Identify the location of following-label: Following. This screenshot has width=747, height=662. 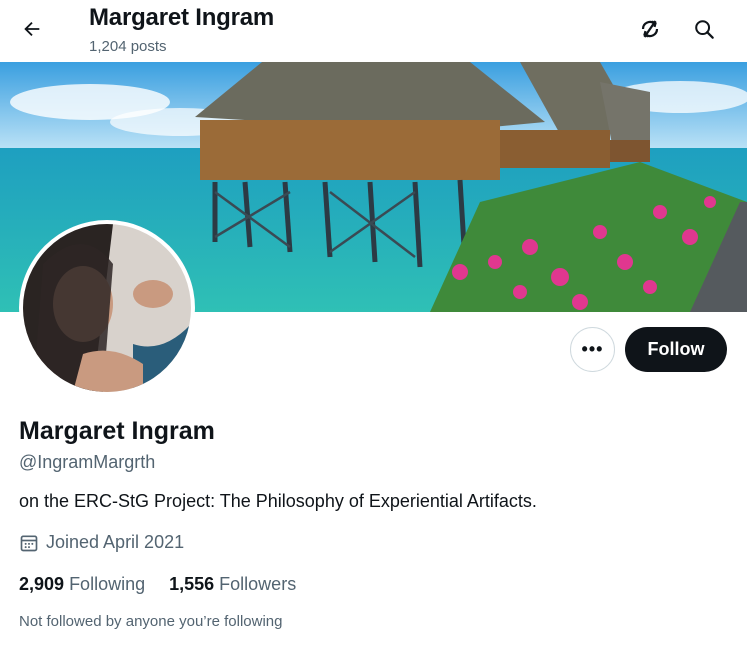
(107, 584).